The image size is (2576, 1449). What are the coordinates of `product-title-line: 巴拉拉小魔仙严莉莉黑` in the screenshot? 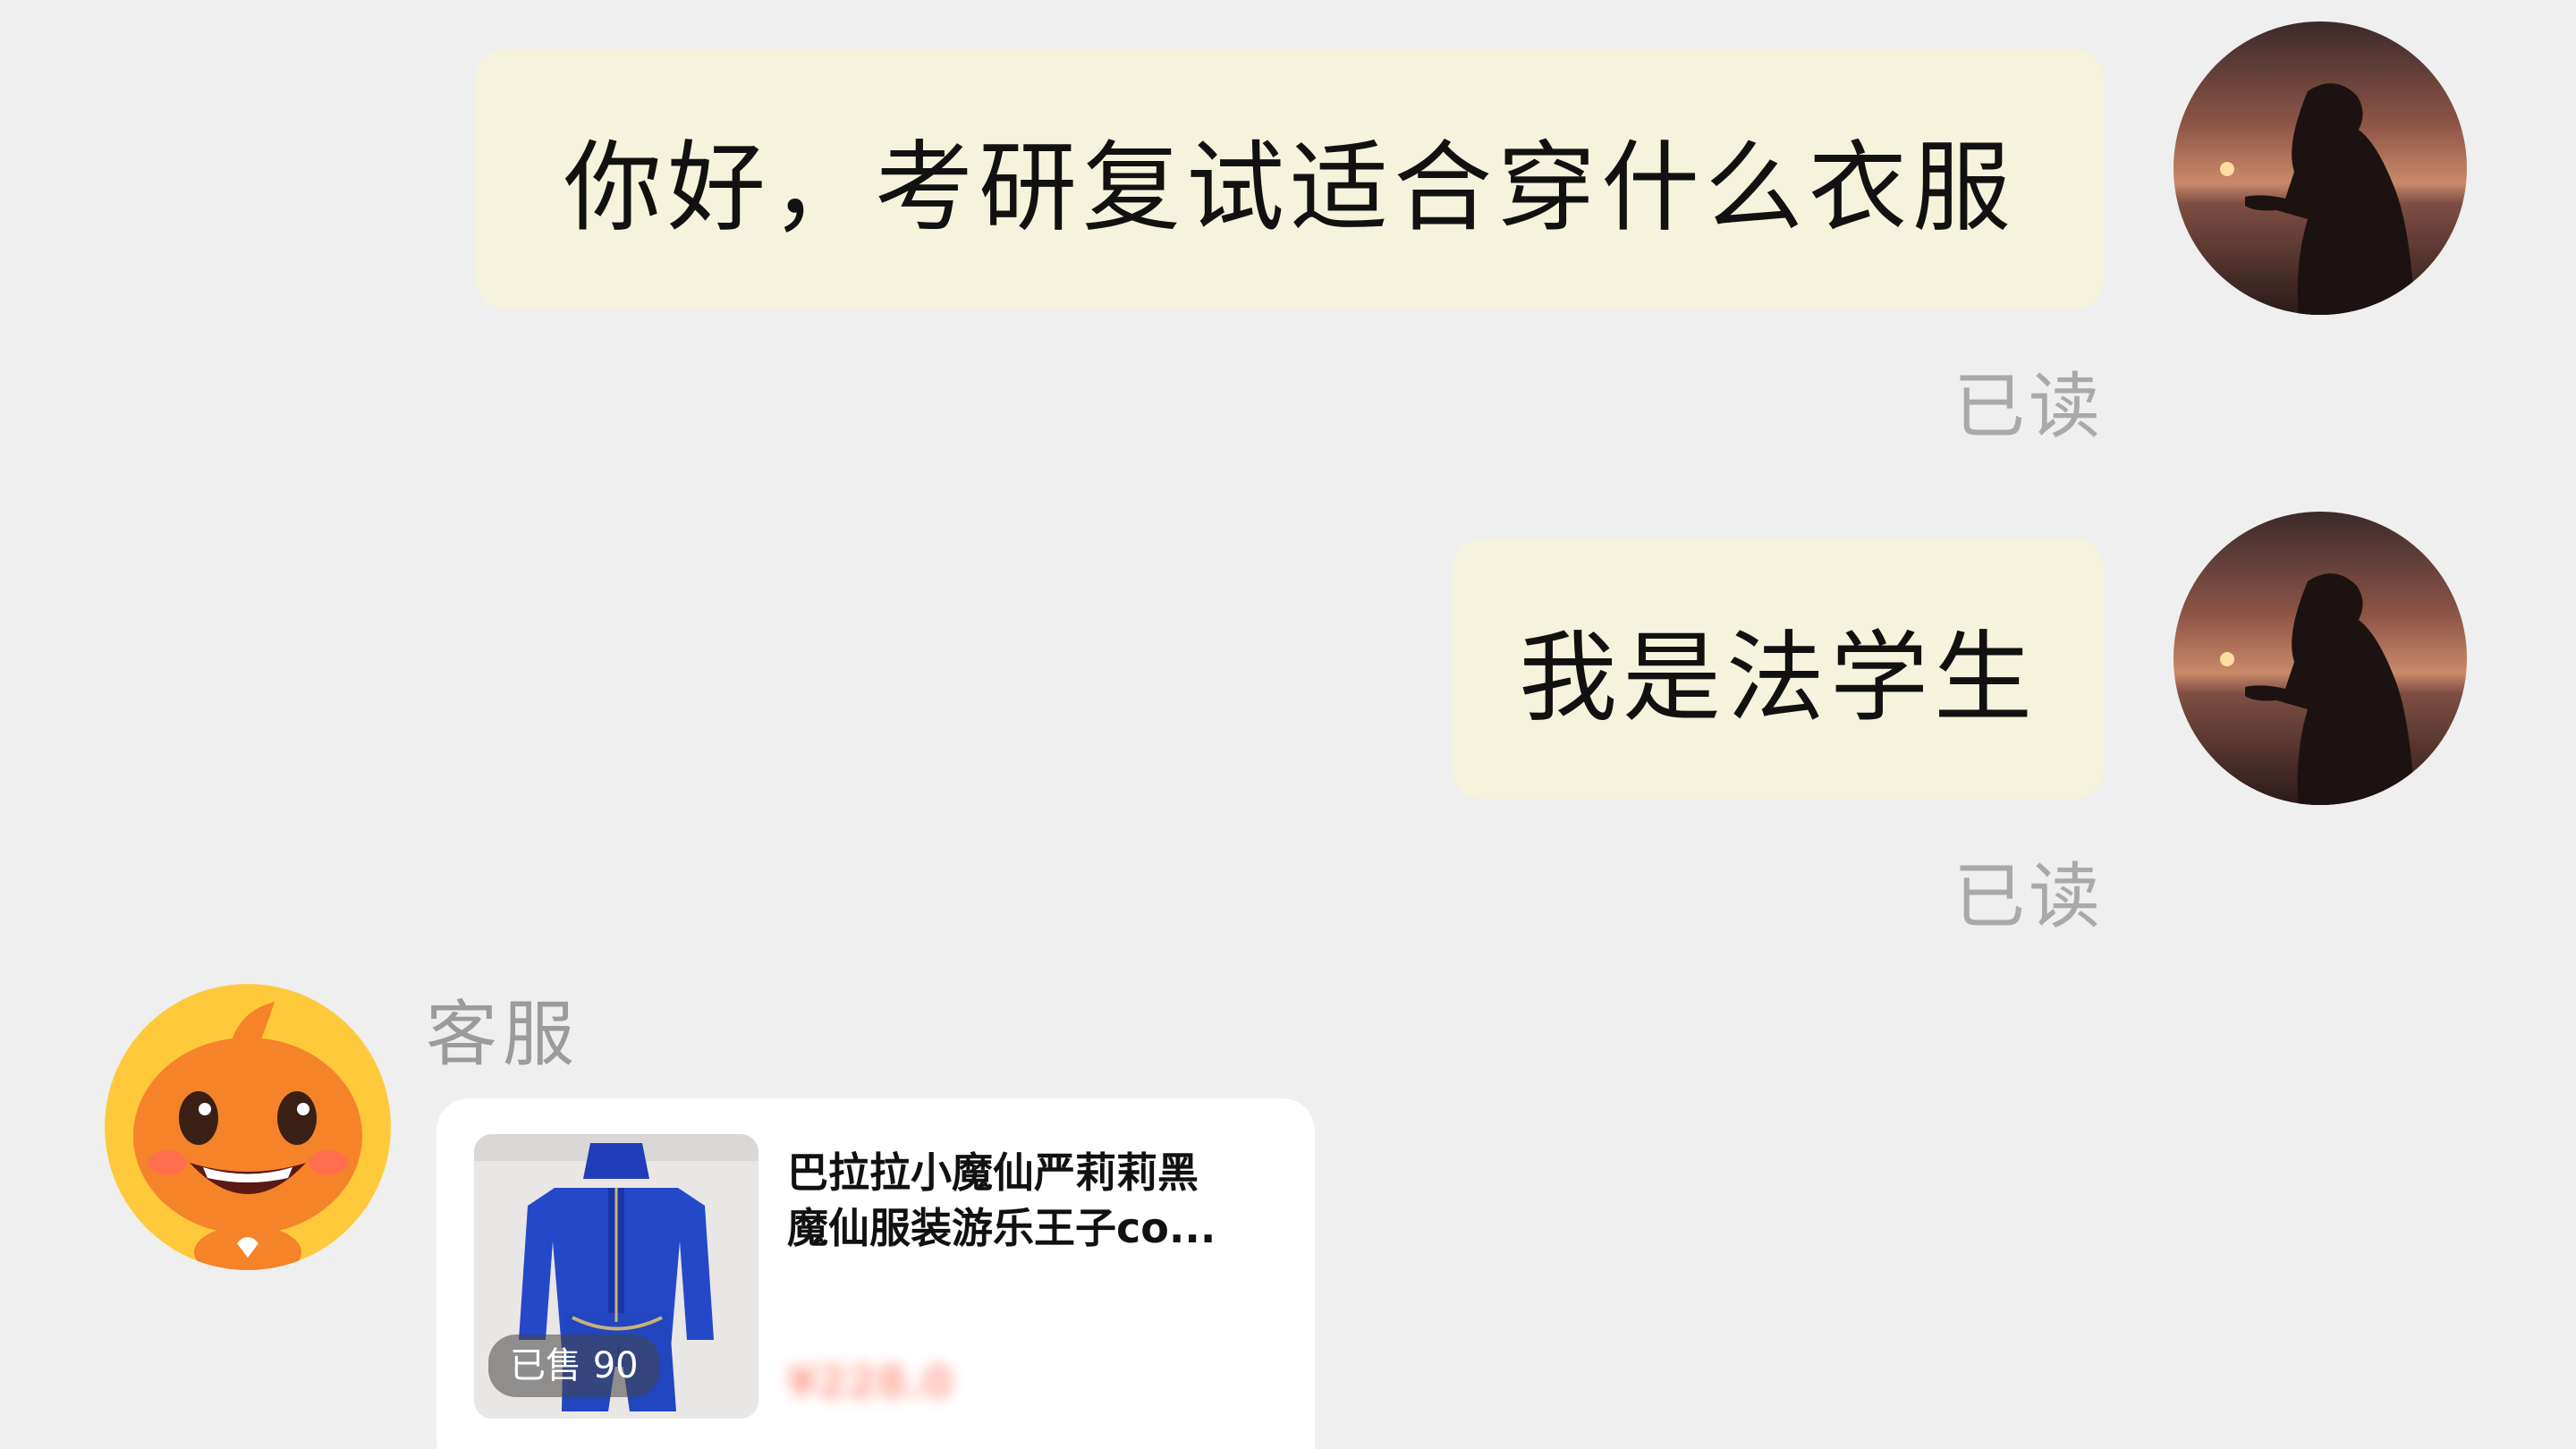 It's located at (993, 1172).